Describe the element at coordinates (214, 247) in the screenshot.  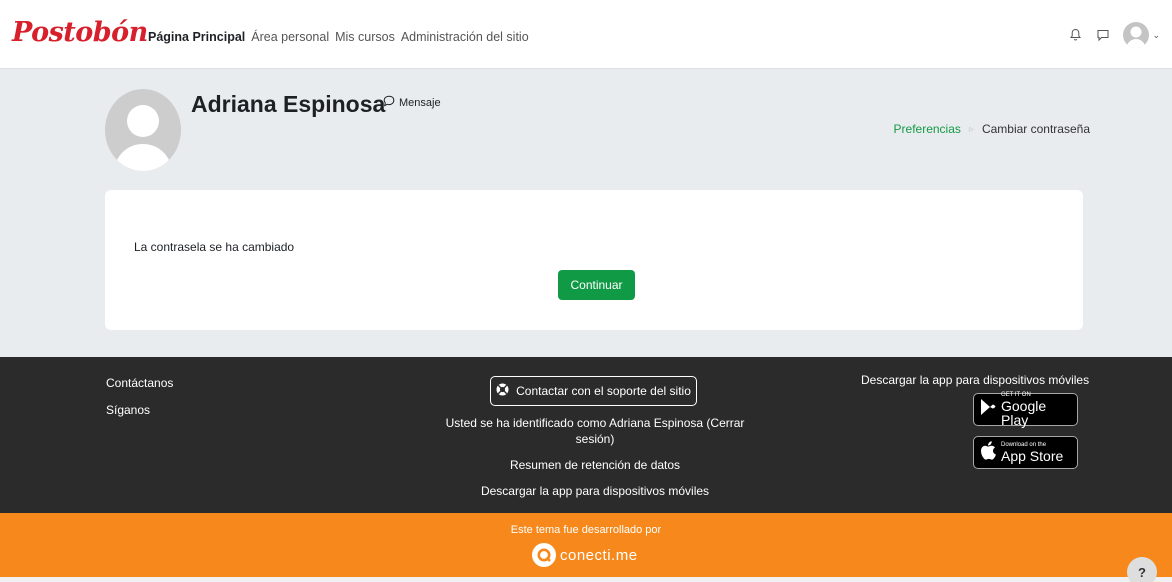
I see `status-message: La contrasela se ha cambiado` at that location.